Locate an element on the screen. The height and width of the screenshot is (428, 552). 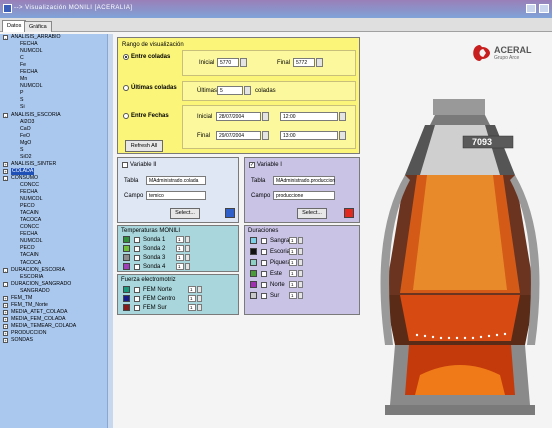
tree-item: + SONDAS is located at coordinates (56, 340).